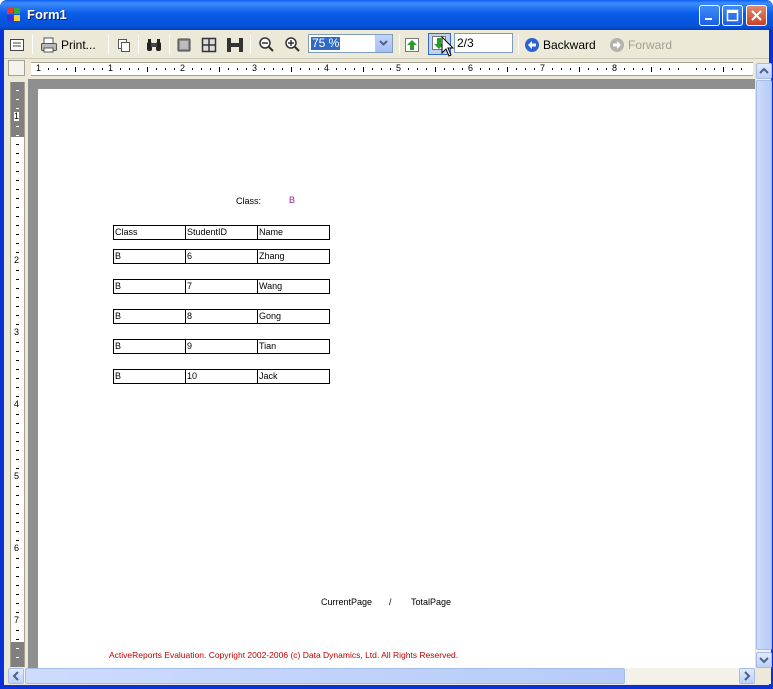 Image resolution: width=773 pixels, height=689 pixels. I want to click on vertical-scroll-thumb, so click(764, 365).